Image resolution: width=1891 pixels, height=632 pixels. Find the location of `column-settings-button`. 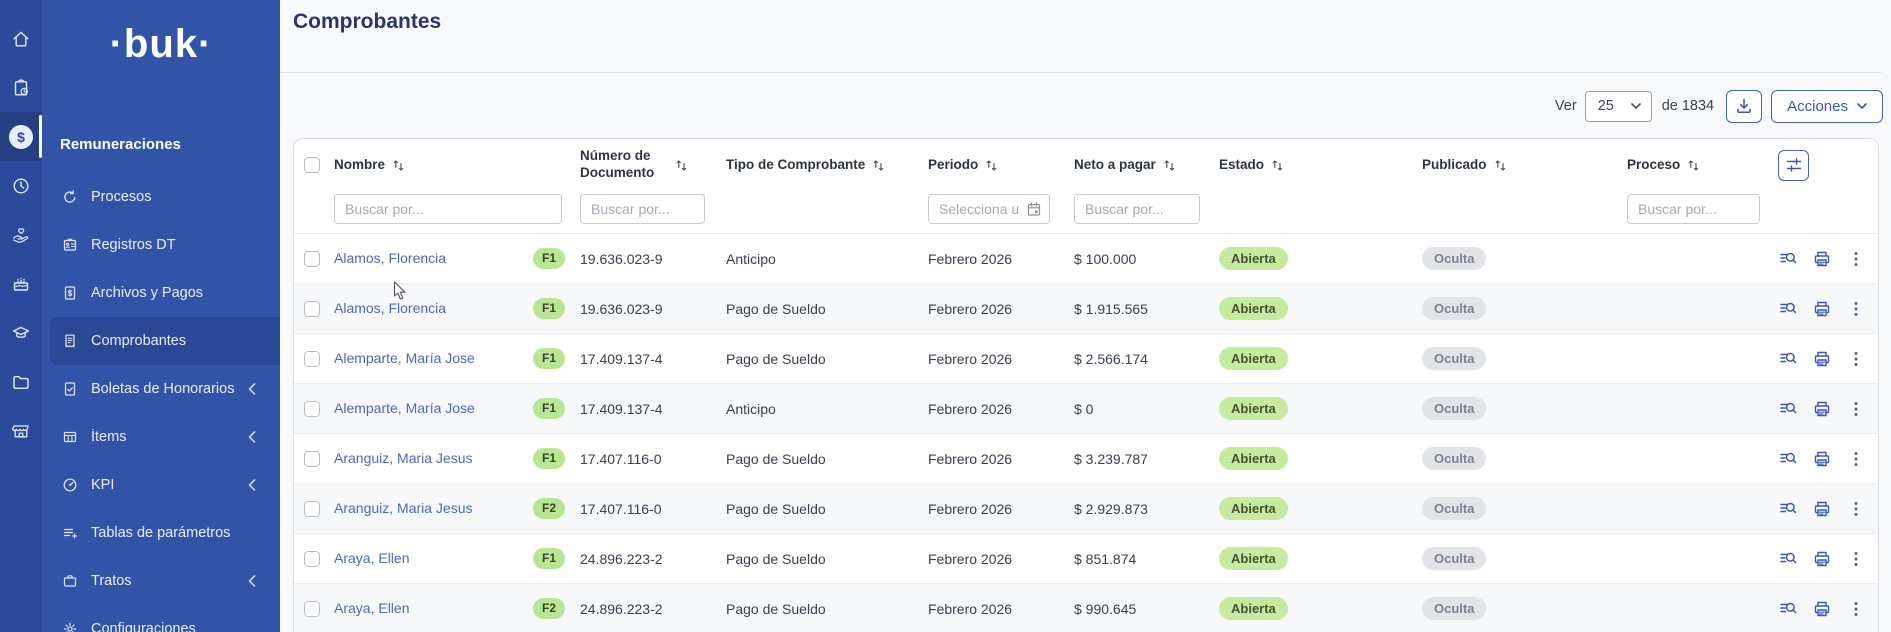

column-settings-button is located at coordinates (1793, 165).